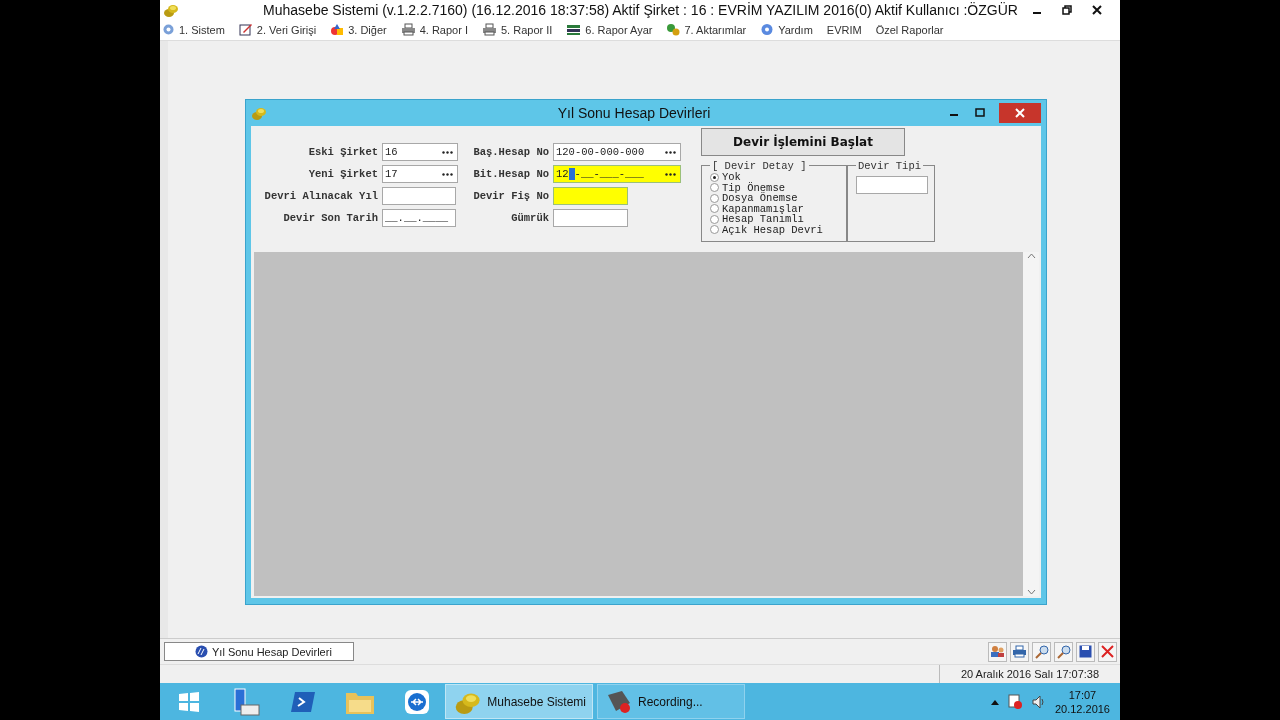  What do you see at coordinates (517, 30) in the screenshot?
I see `menu-item: 5. Rapor II` at bounding box center [517, 30].